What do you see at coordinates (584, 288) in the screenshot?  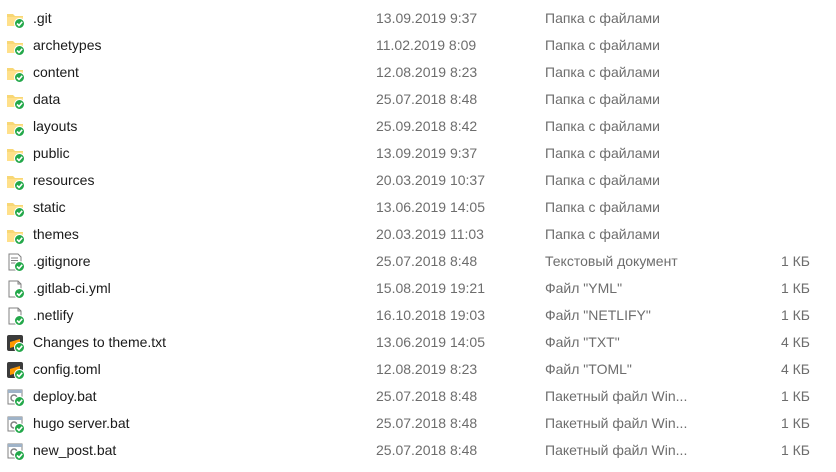 I see `file-type: Файл "YML"` at bounding box center [584, 288].